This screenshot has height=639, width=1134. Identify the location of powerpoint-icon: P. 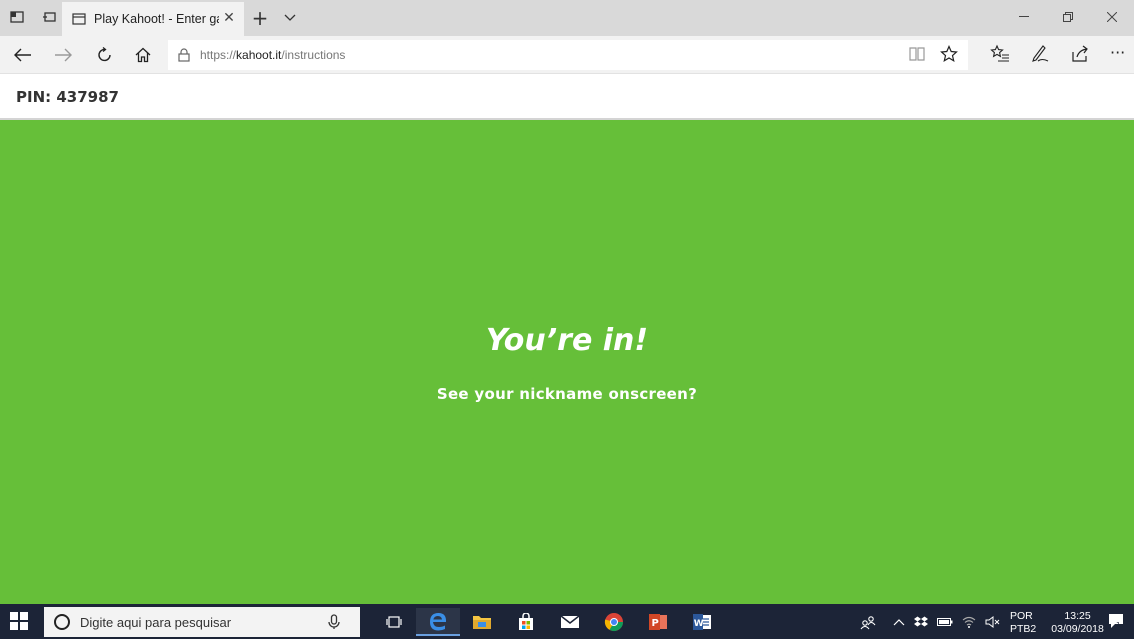
(658, 622).